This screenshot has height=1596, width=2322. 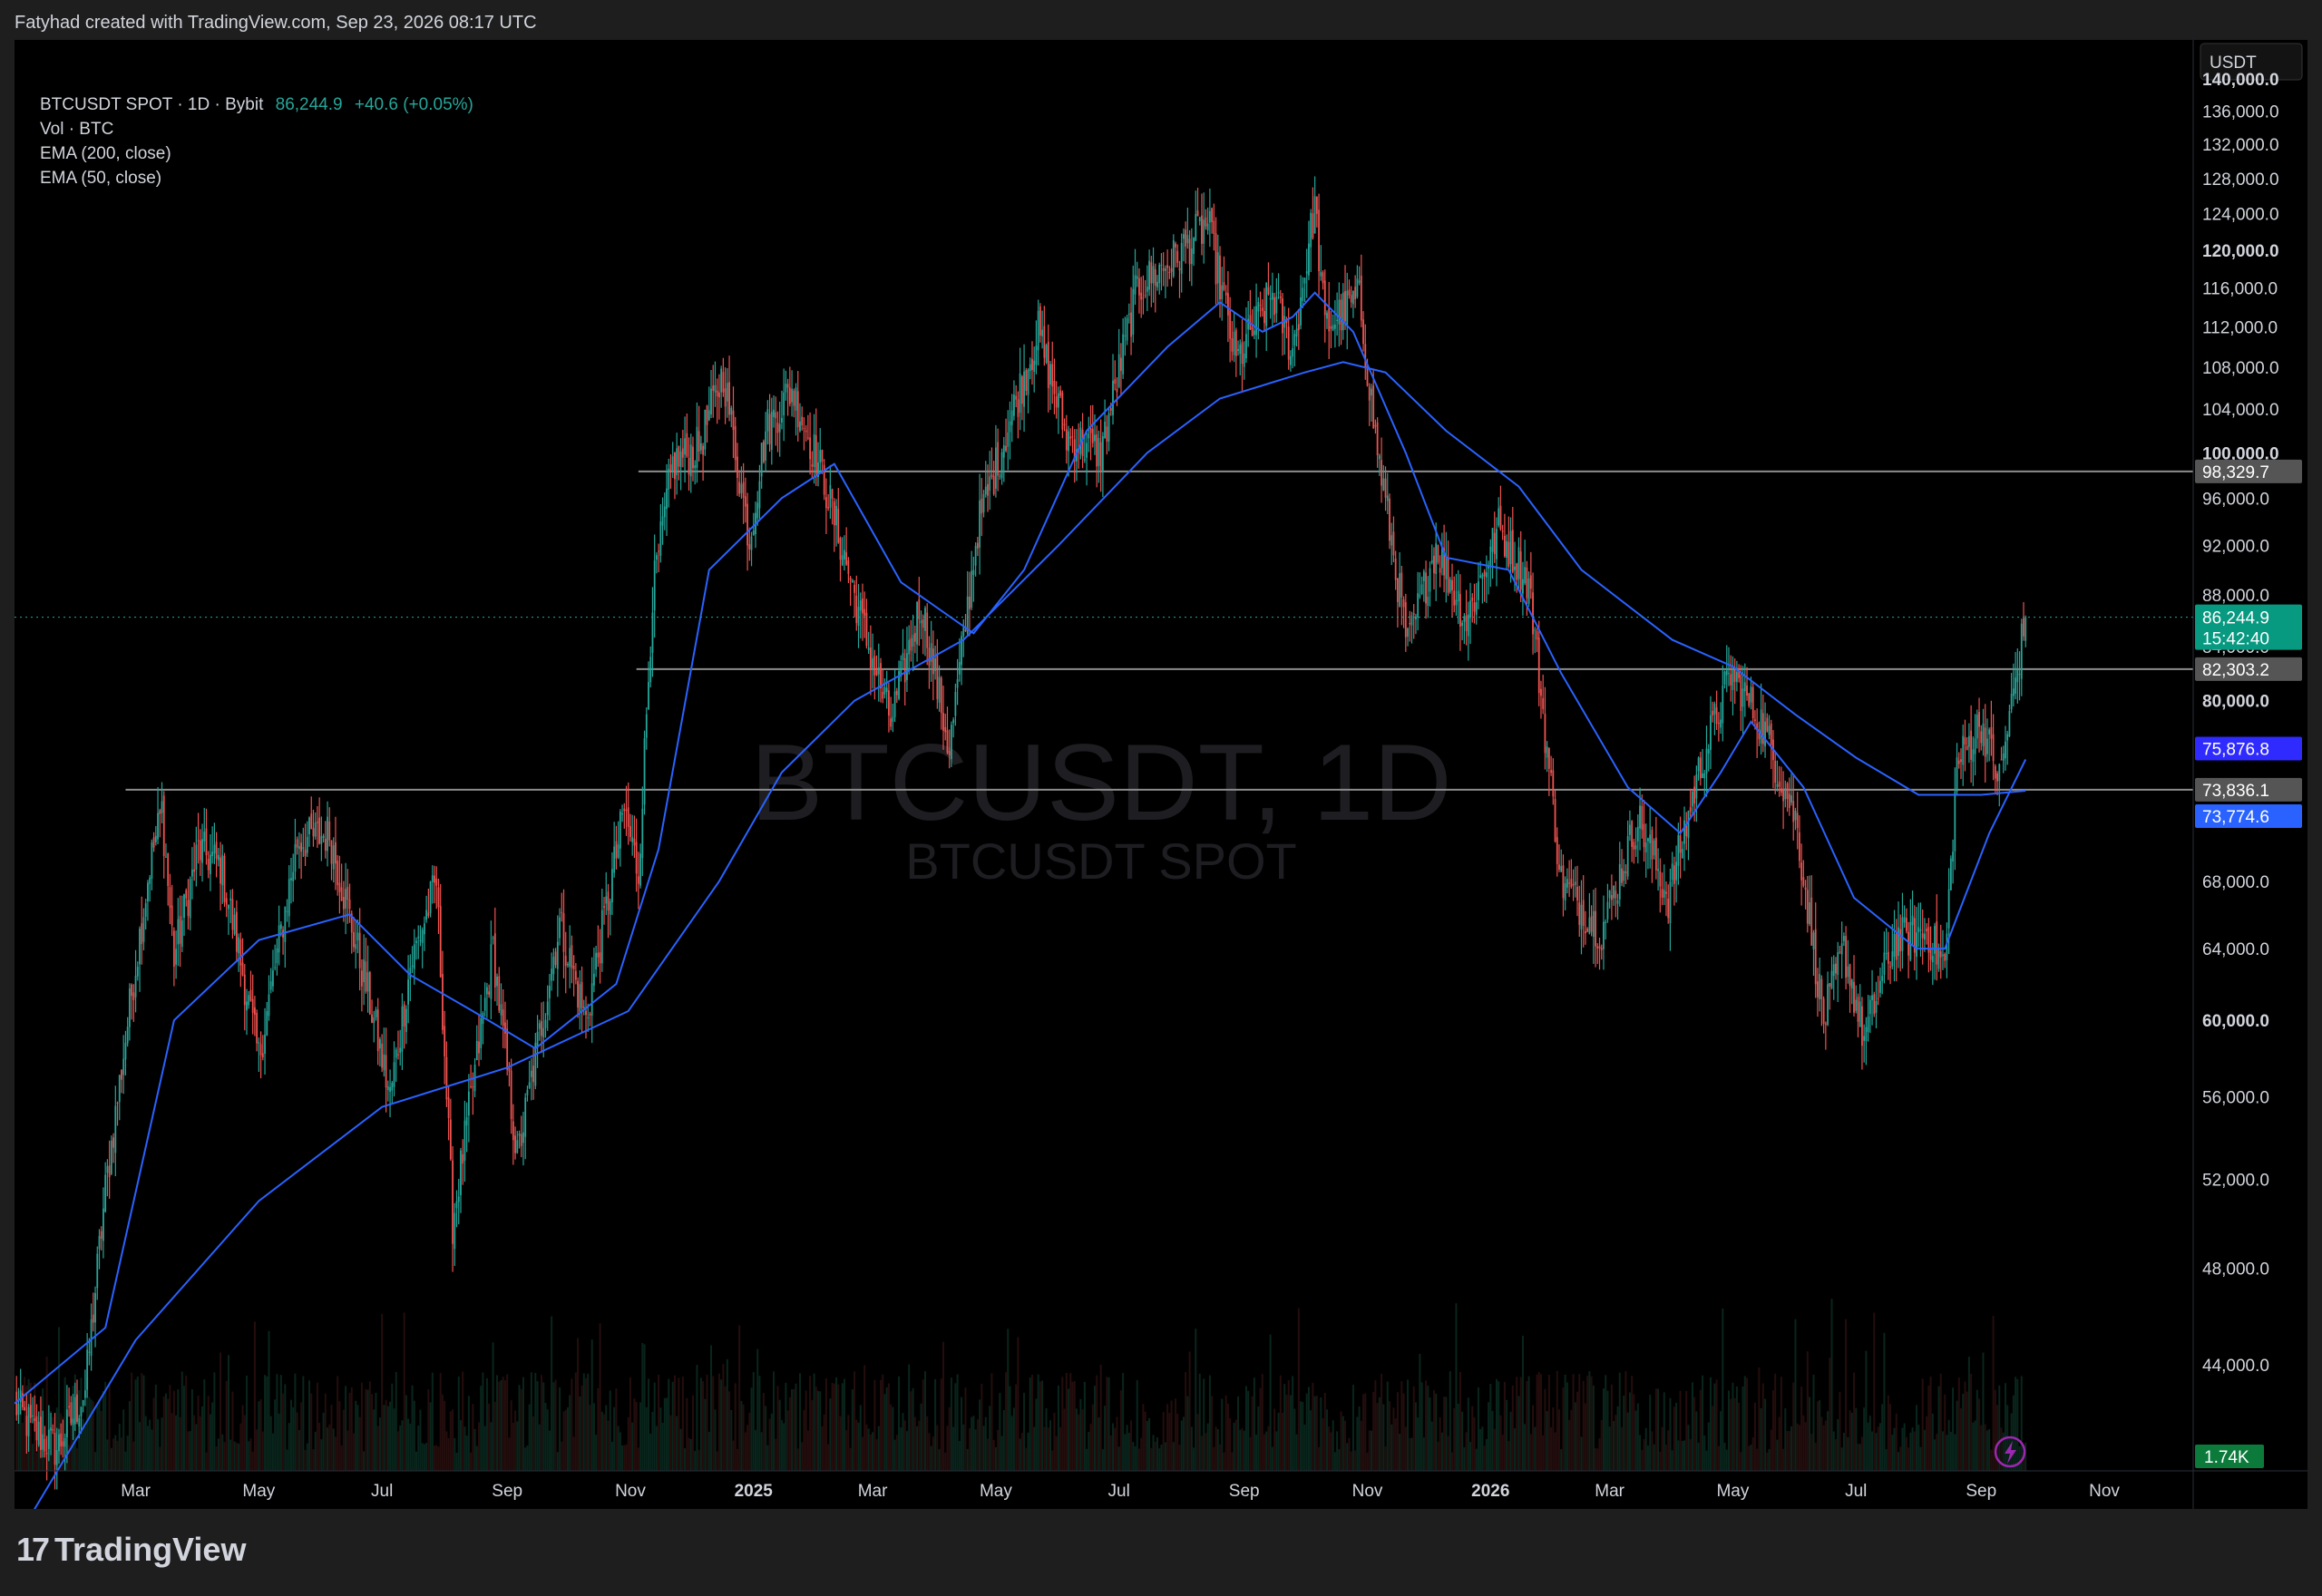 What do you see at coordinates (257, 178) in the screenshot?
I see `legend-ema50: EMA (50, close)` at bounding box center [257, 178].